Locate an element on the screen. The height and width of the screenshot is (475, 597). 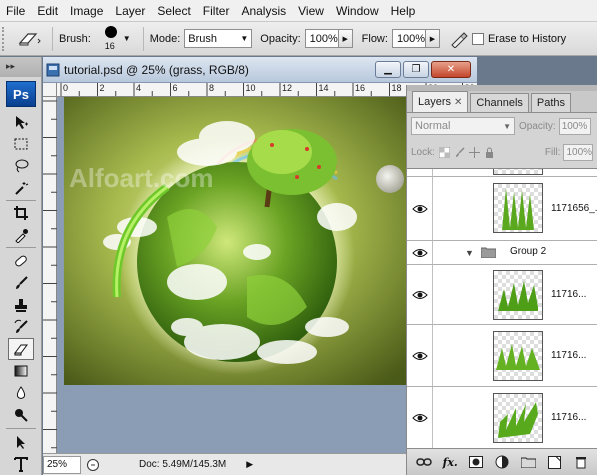
dodge-tool is located at coordinates (21, 415).